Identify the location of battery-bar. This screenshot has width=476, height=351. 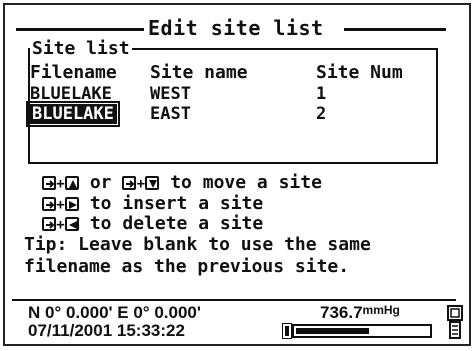
(362, 331).